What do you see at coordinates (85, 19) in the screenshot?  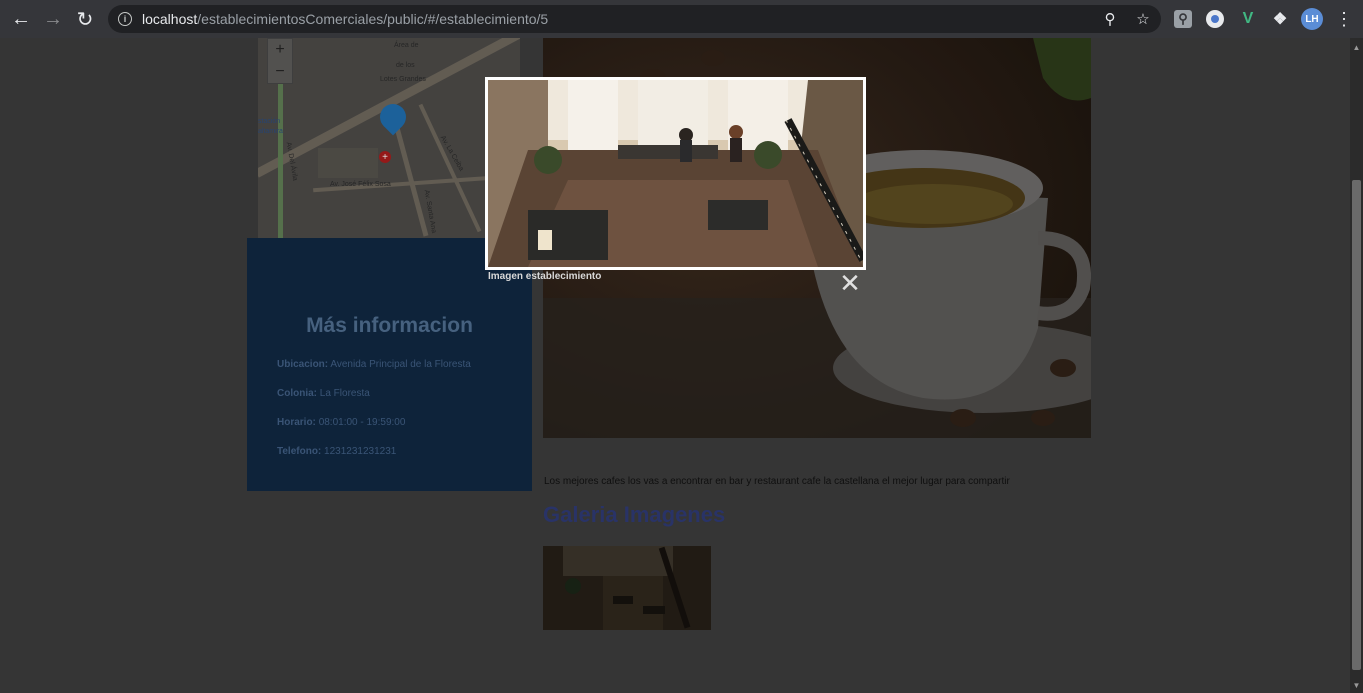 I see `reload-icon: ↻` at bounding box center [85, 19].